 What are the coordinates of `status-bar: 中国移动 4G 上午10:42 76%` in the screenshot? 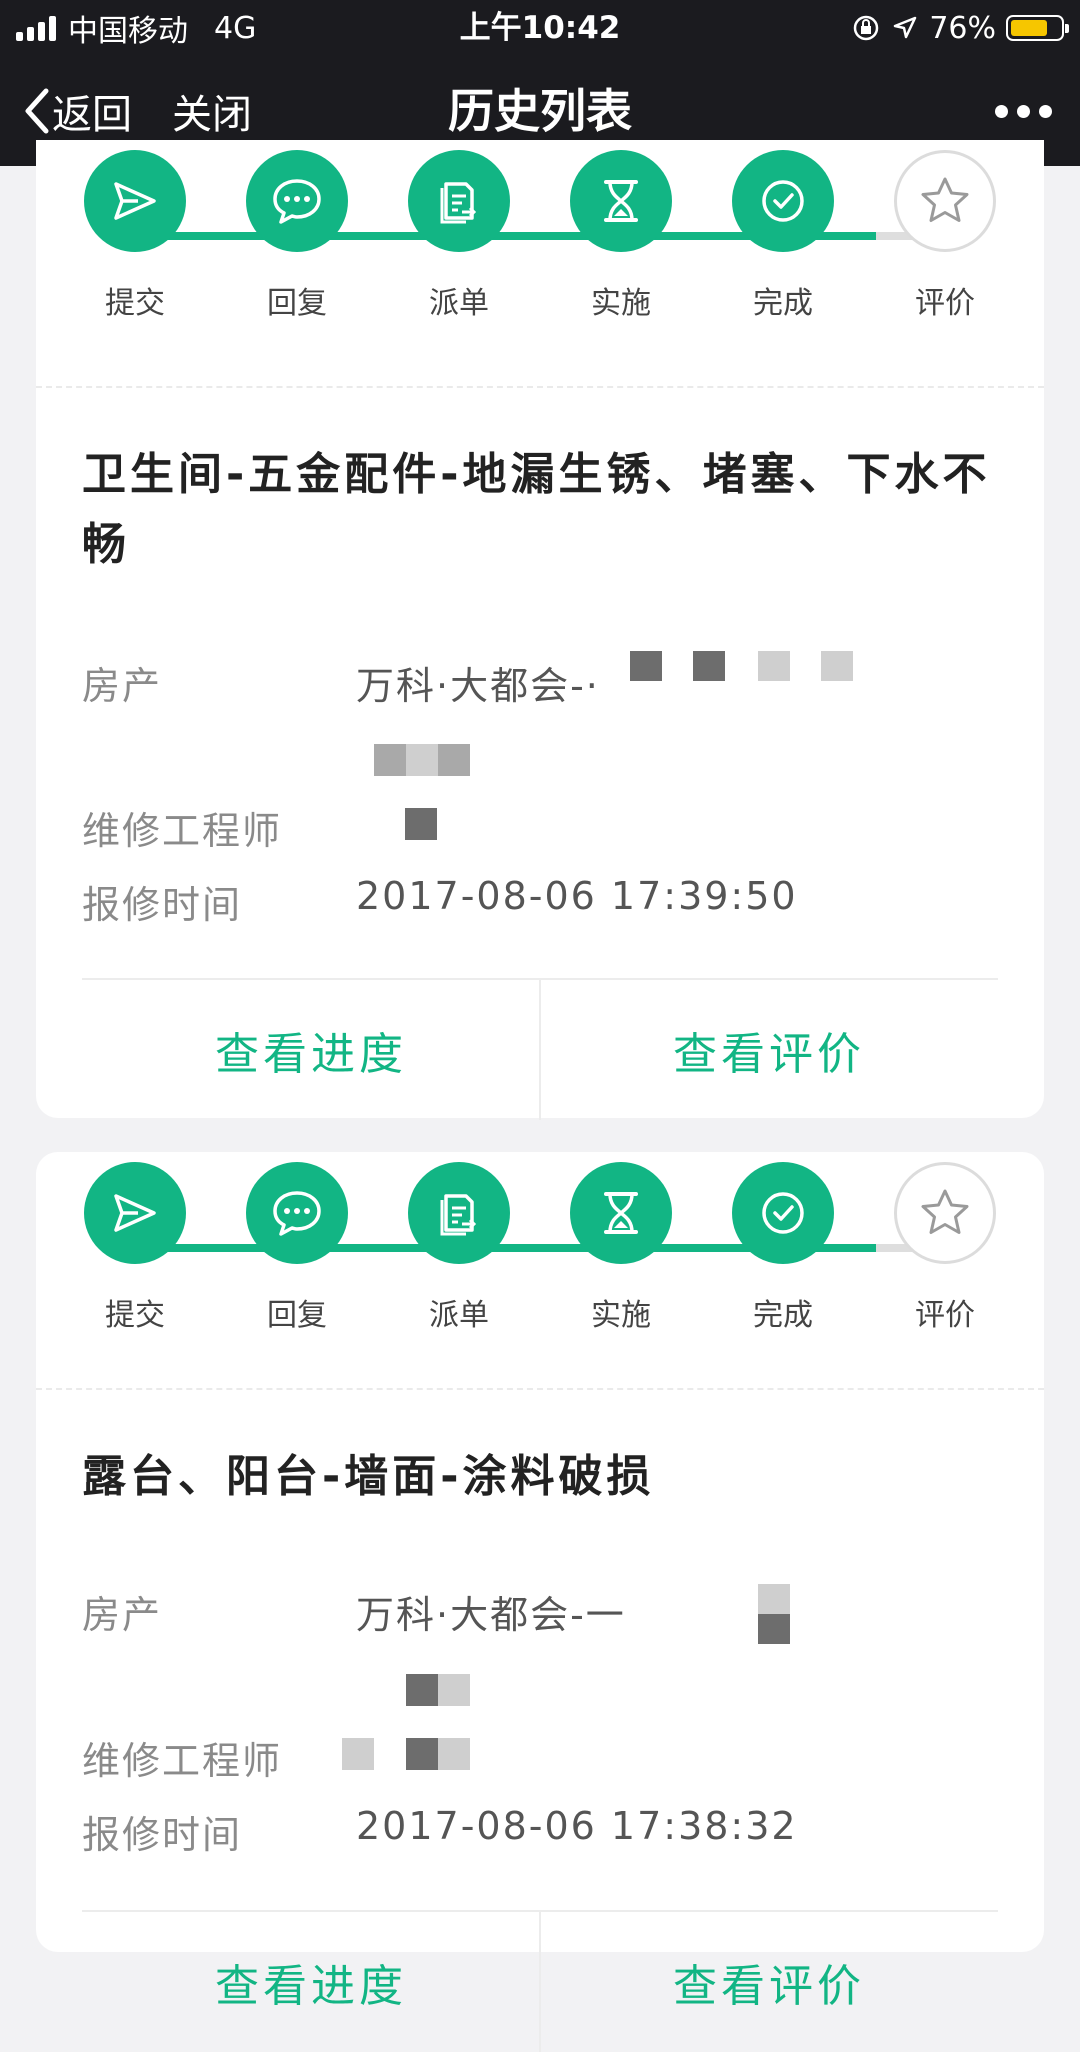 It's located at (540, 28).